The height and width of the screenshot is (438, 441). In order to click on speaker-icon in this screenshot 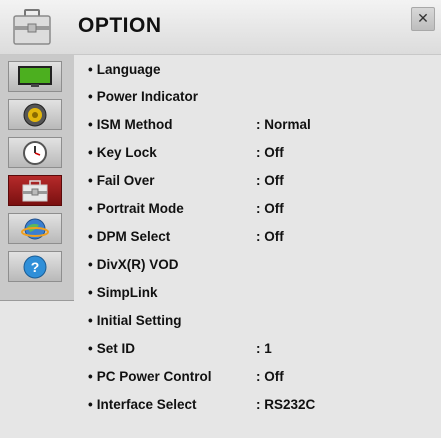, I will do `click(35, 114)`.